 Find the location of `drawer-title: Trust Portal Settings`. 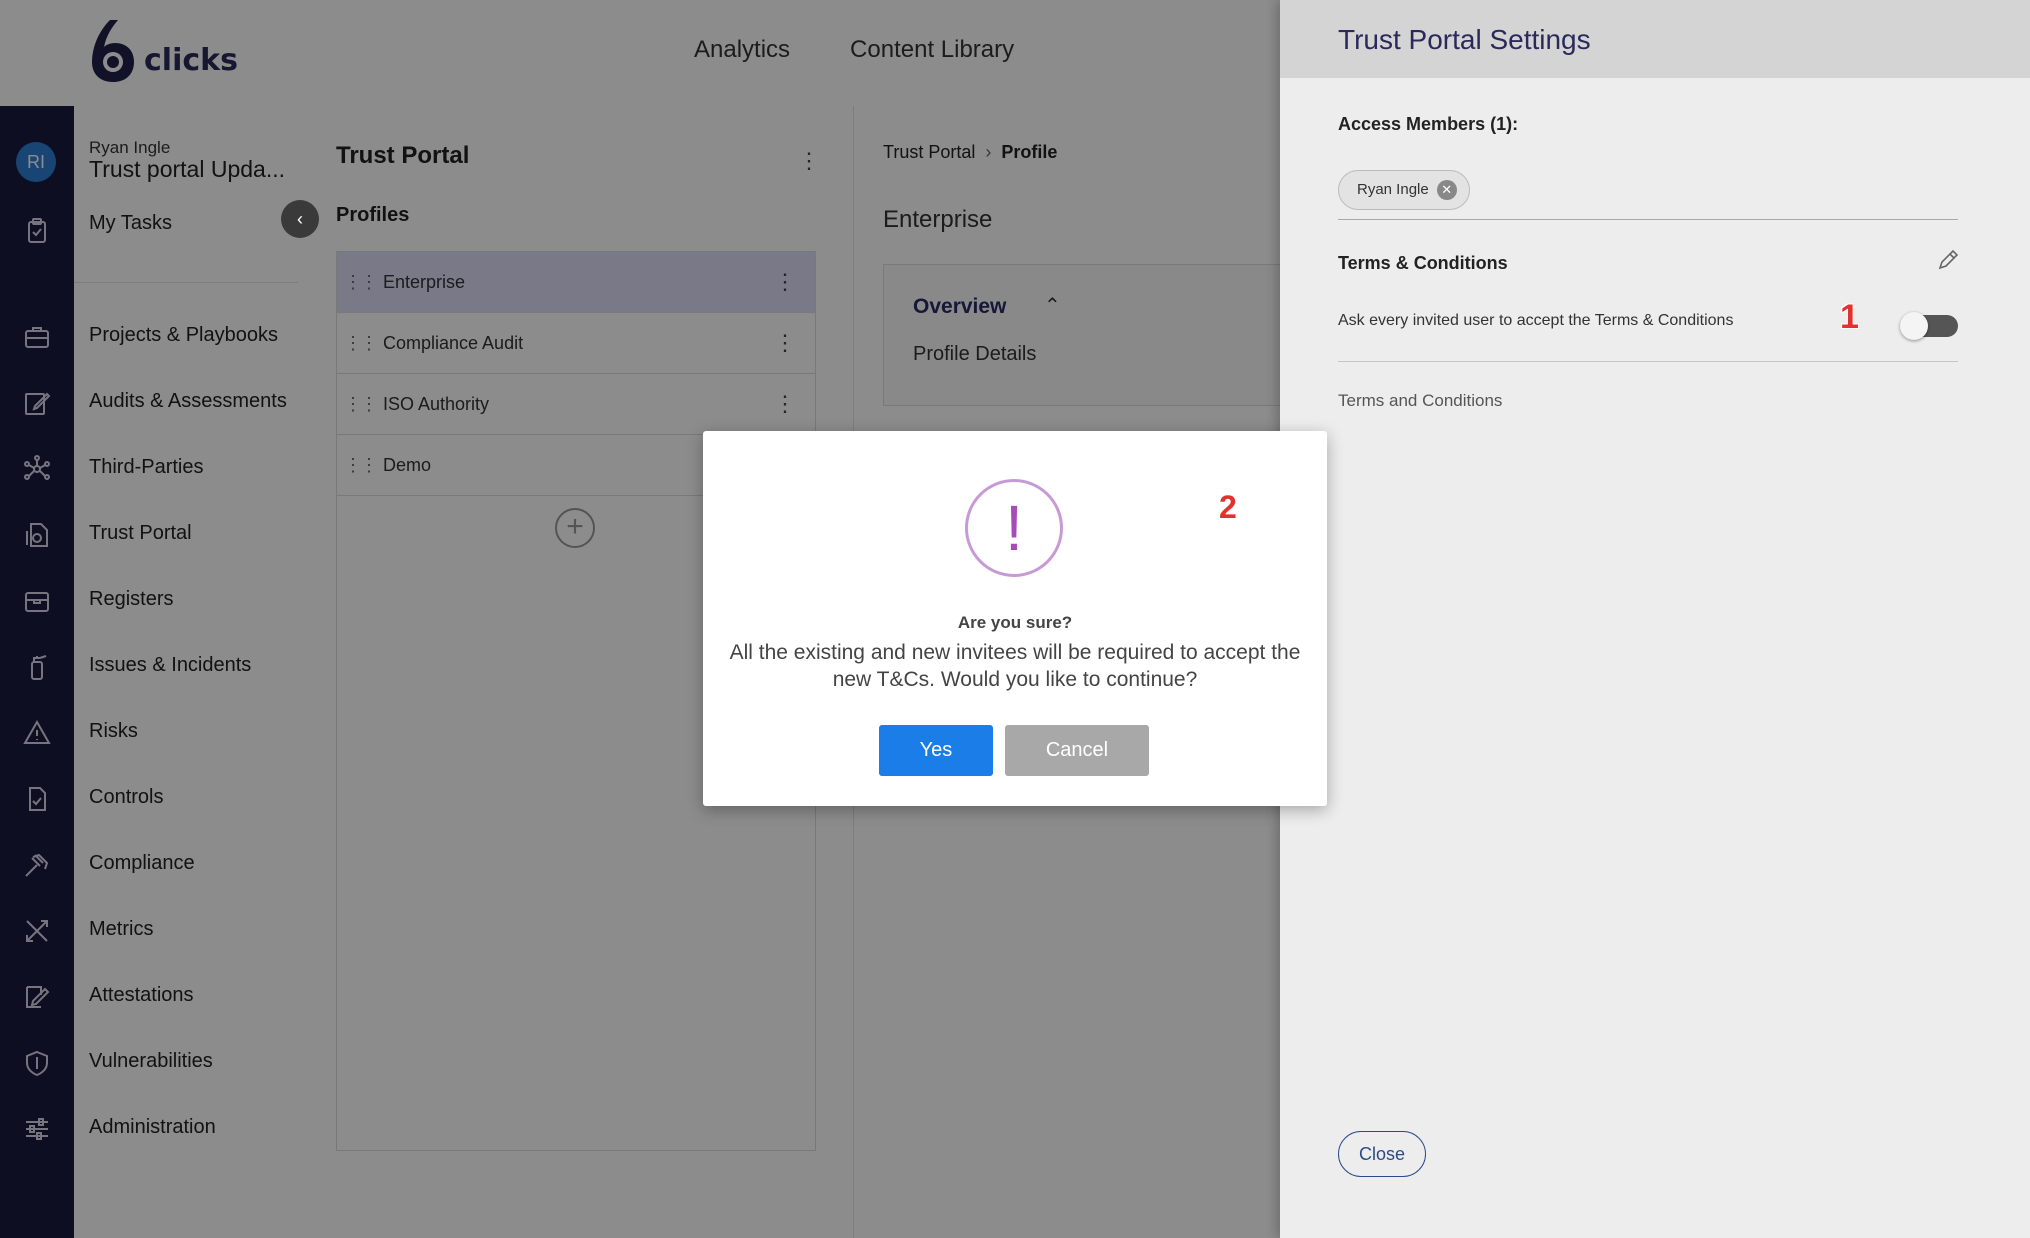

drawer-title: Trust Portal Settings is located at coordinates (1464, 39).